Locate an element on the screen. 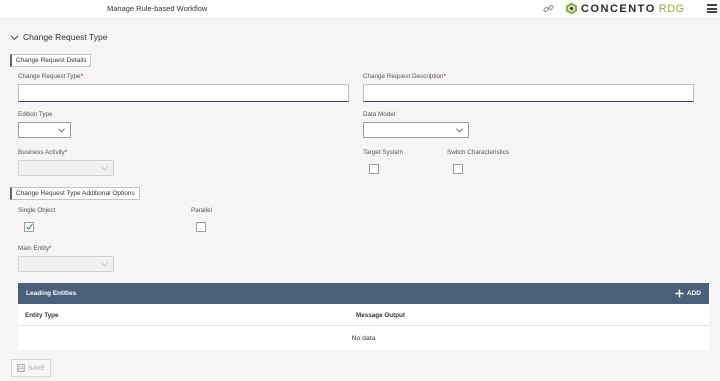 This screenshot has height=381, width=720. cr-type-label: Change Request Type* is located at coordinates (51, 76).